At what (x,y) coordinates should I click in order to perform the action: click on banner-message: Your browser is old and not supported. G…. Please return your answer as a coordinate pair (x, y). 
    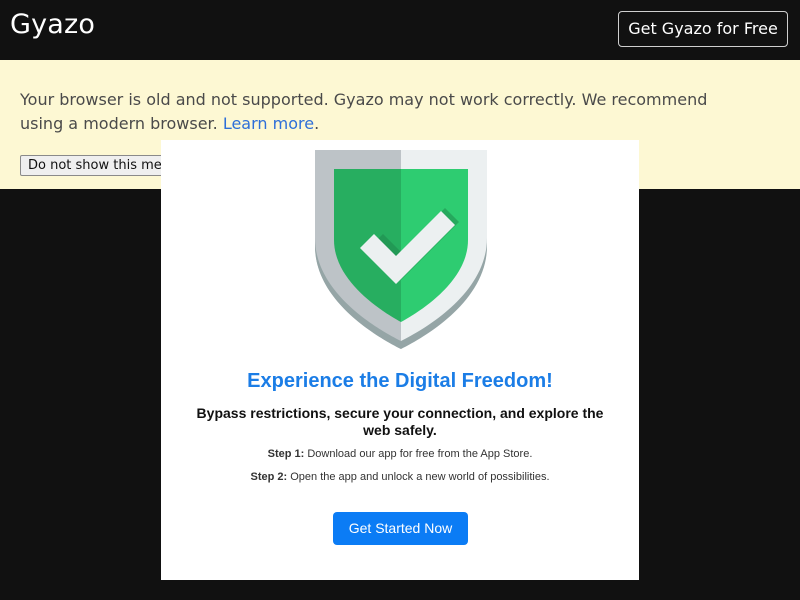
    Looking at the image, I should click on (364, 111).